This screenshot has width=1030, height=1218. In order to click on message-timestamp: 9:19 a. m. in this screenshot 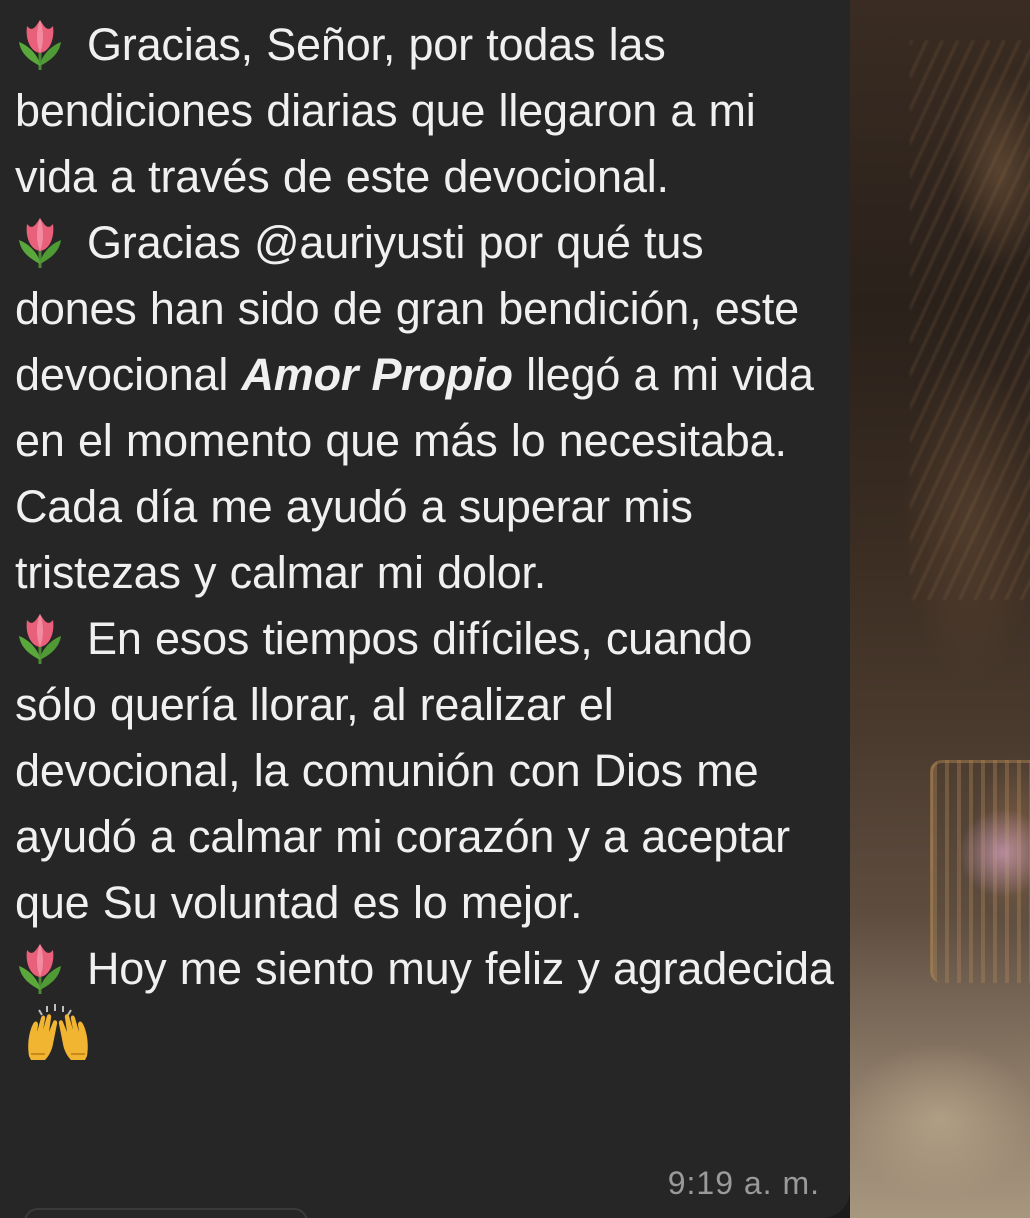, I will do `click(743, 1183)`.